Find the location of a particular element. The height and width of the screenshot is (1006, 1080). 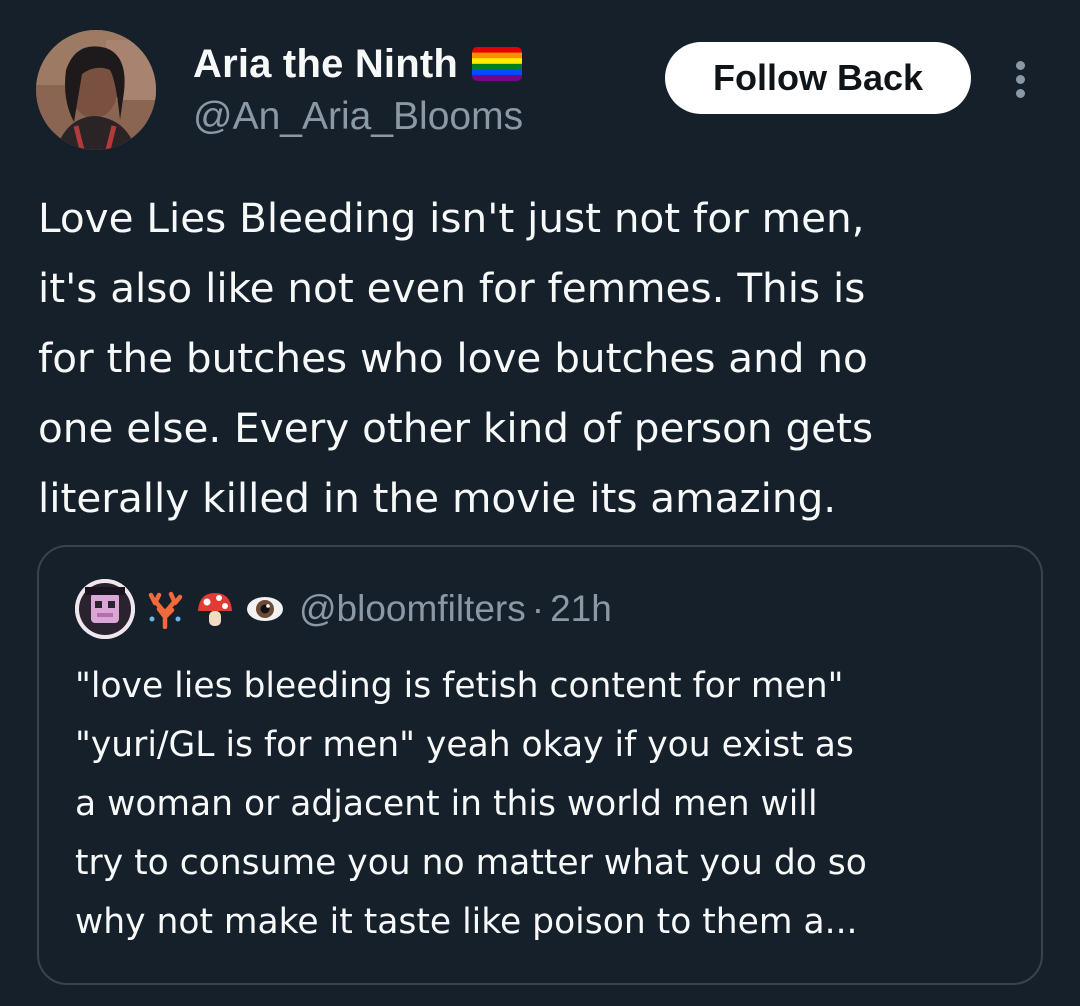

author-avatar is located at coordinates (96, 90).